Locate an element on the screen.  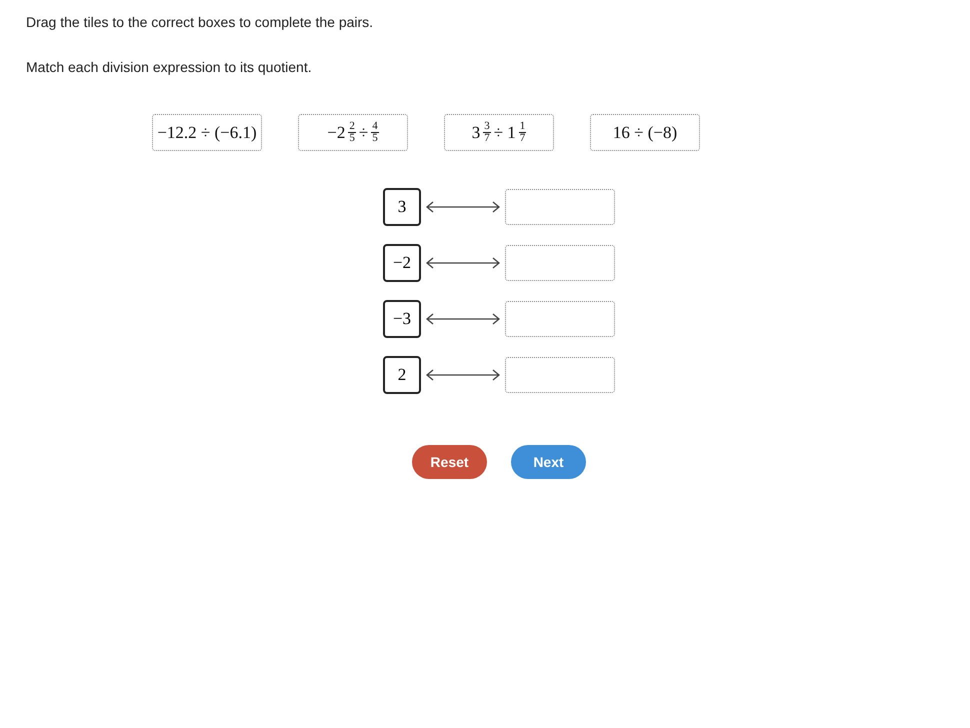
quotient-box: 2 is located at coordinates (402, 375).